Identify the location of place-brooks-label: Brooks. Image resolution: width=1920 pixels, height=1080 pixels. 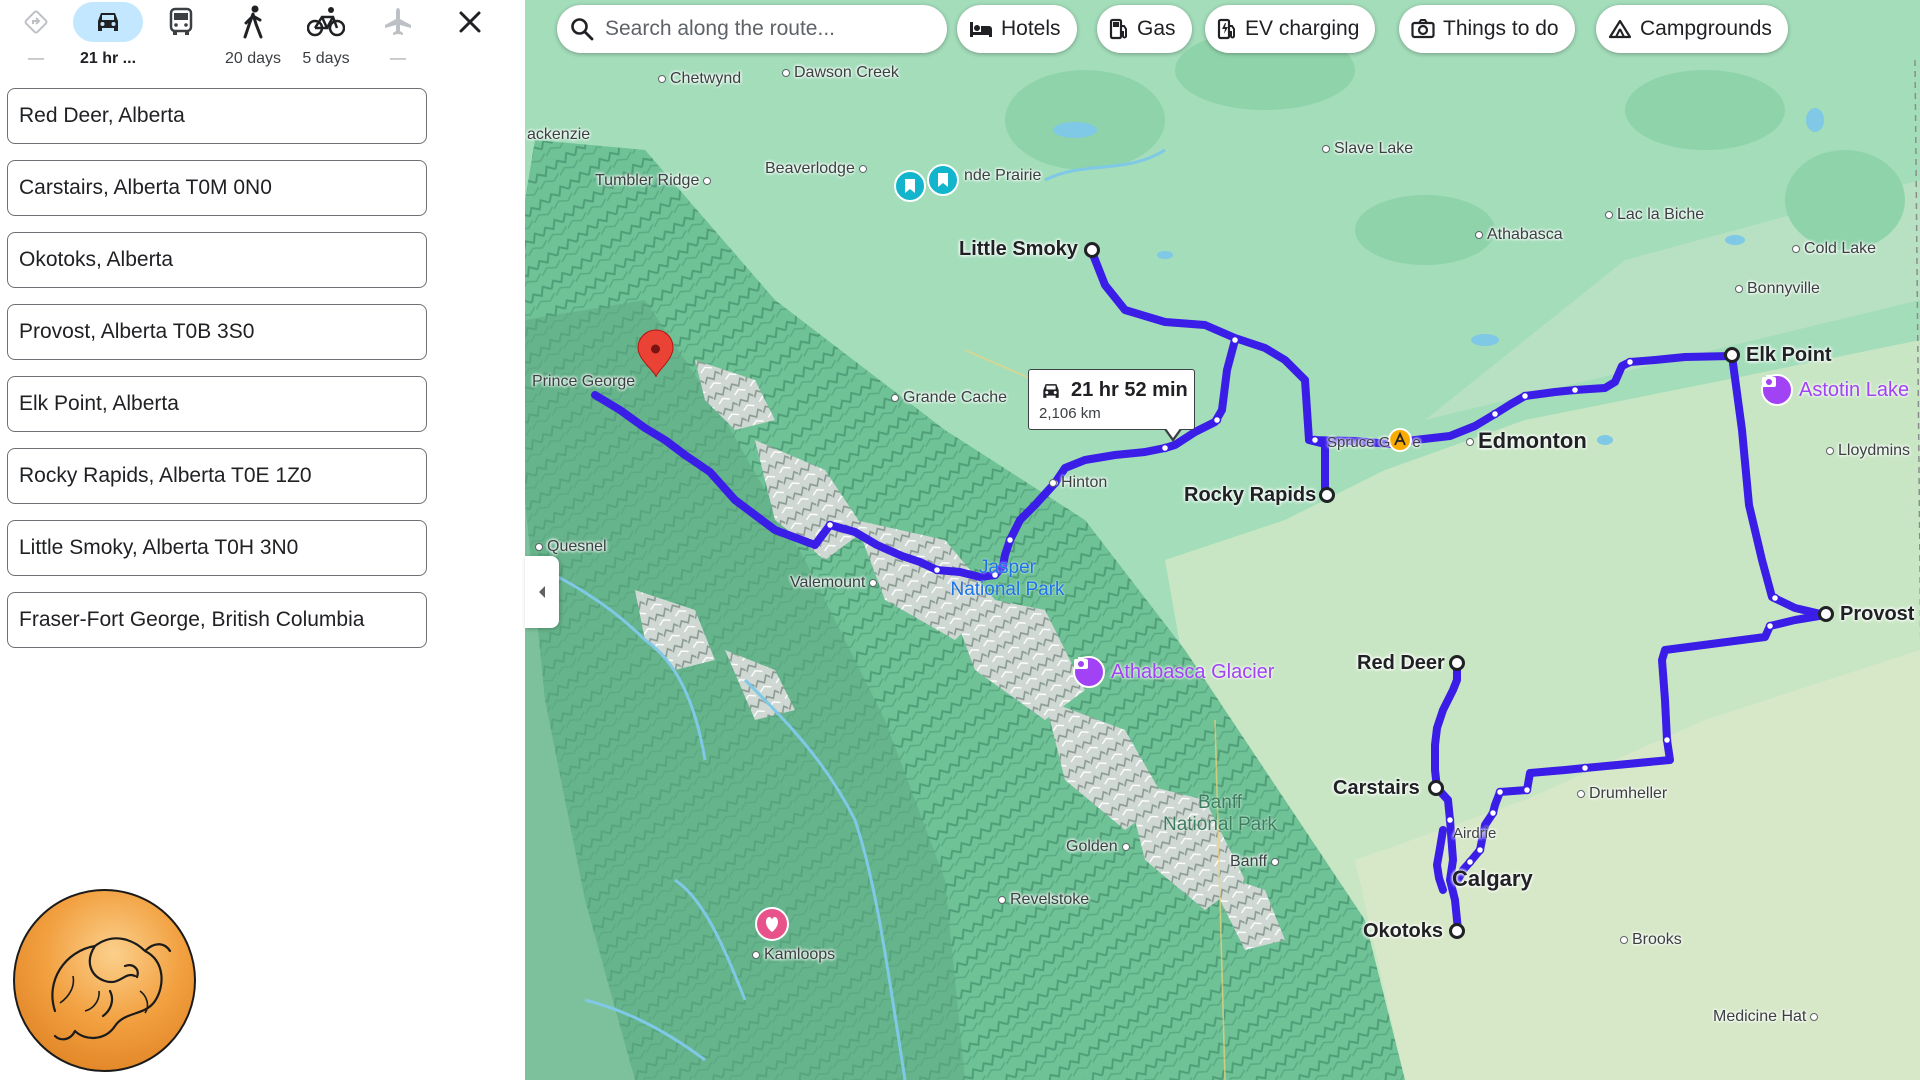
(1657, 939).